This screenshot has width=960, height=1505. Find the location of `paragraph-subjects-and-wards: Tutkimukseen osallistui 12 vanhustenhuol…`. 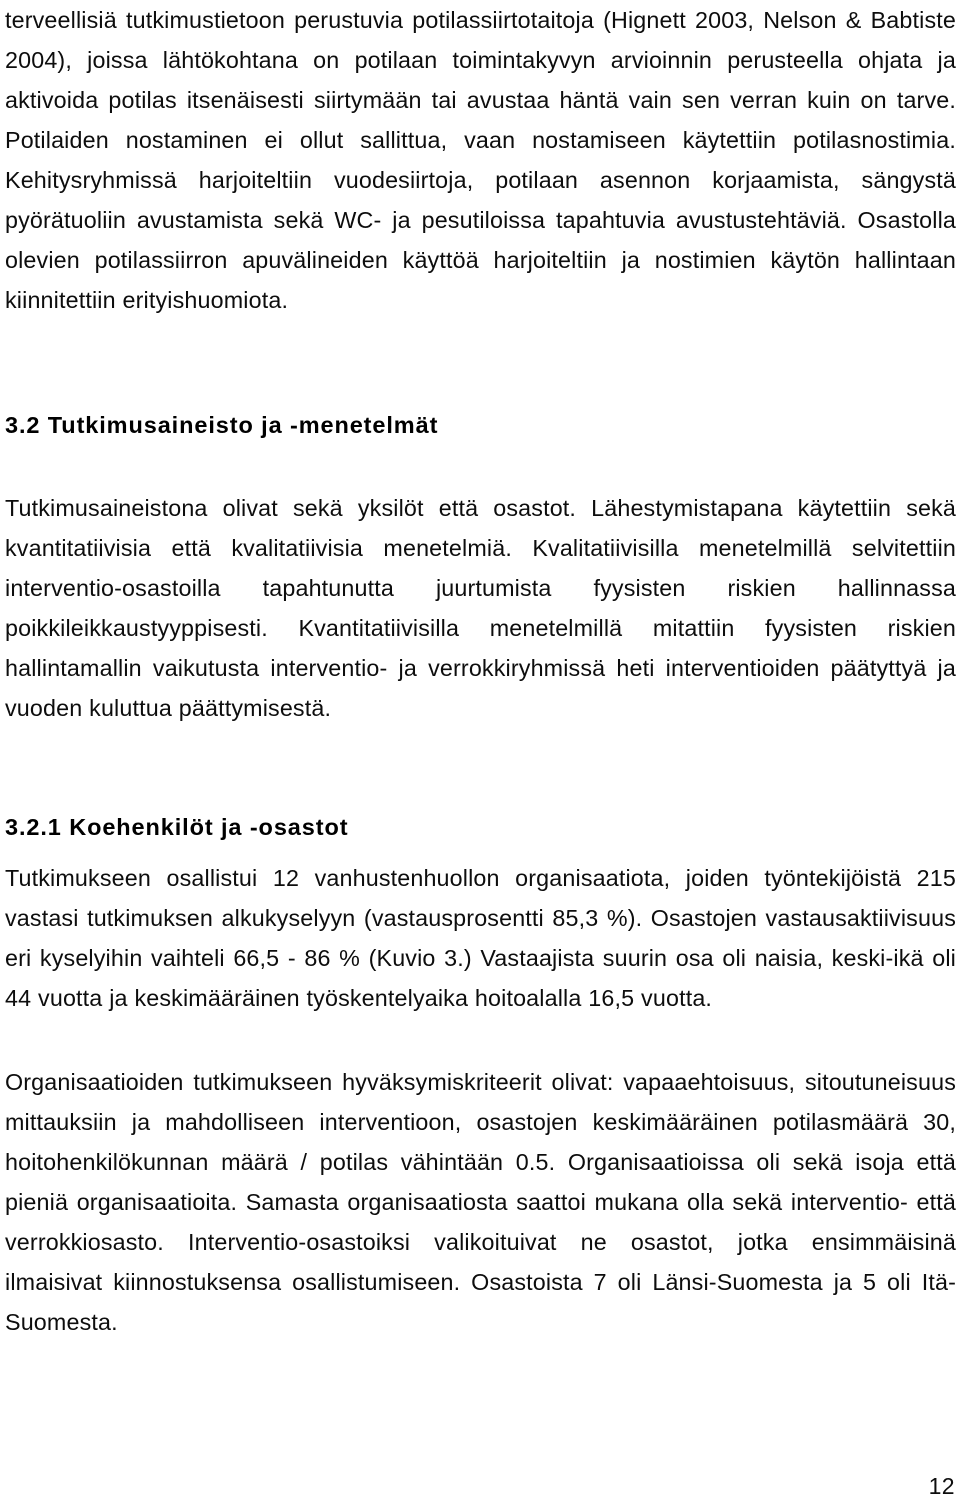

paragraph-subjects-and-wards: Tutkimukseen osallistui 12 vanhustenhuol… is located at coordinates (480, 938).